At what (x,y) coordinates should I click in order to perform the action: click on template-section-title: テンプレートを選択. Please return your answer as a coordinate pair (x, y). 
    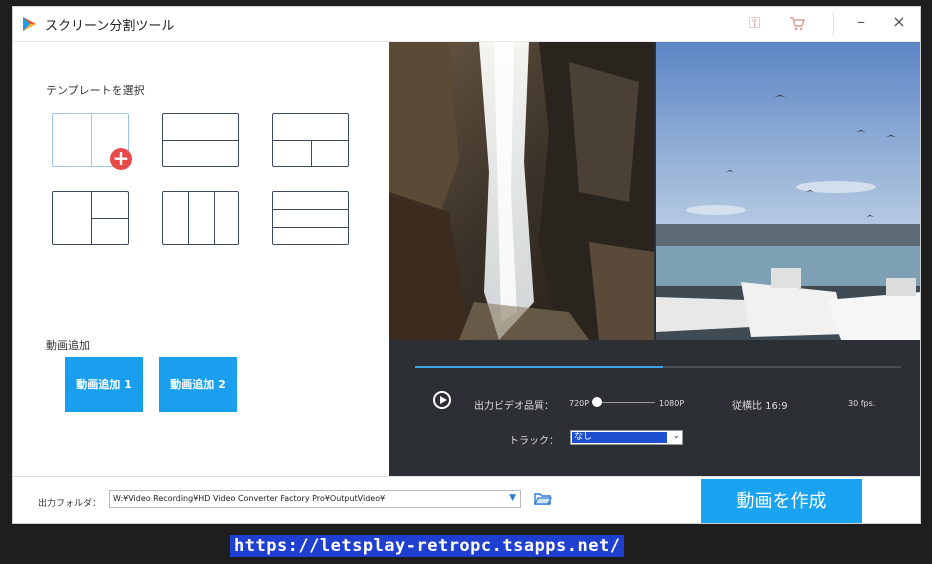
    Looking at the image, I should click on (95, 90).